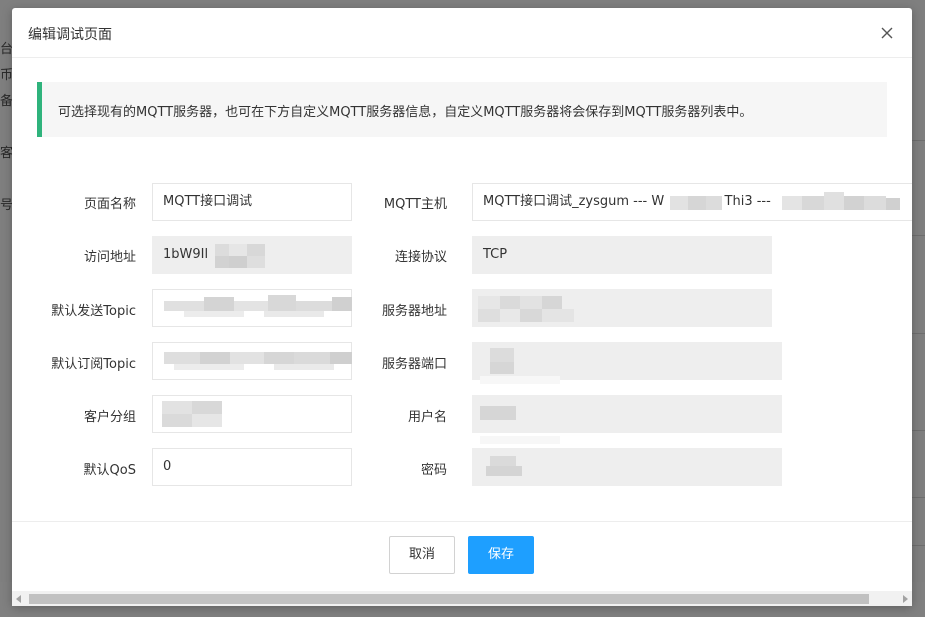  Describe the element at coordinates (427, 417) in the screenshot. I see `username-label: 用户名` at that location.